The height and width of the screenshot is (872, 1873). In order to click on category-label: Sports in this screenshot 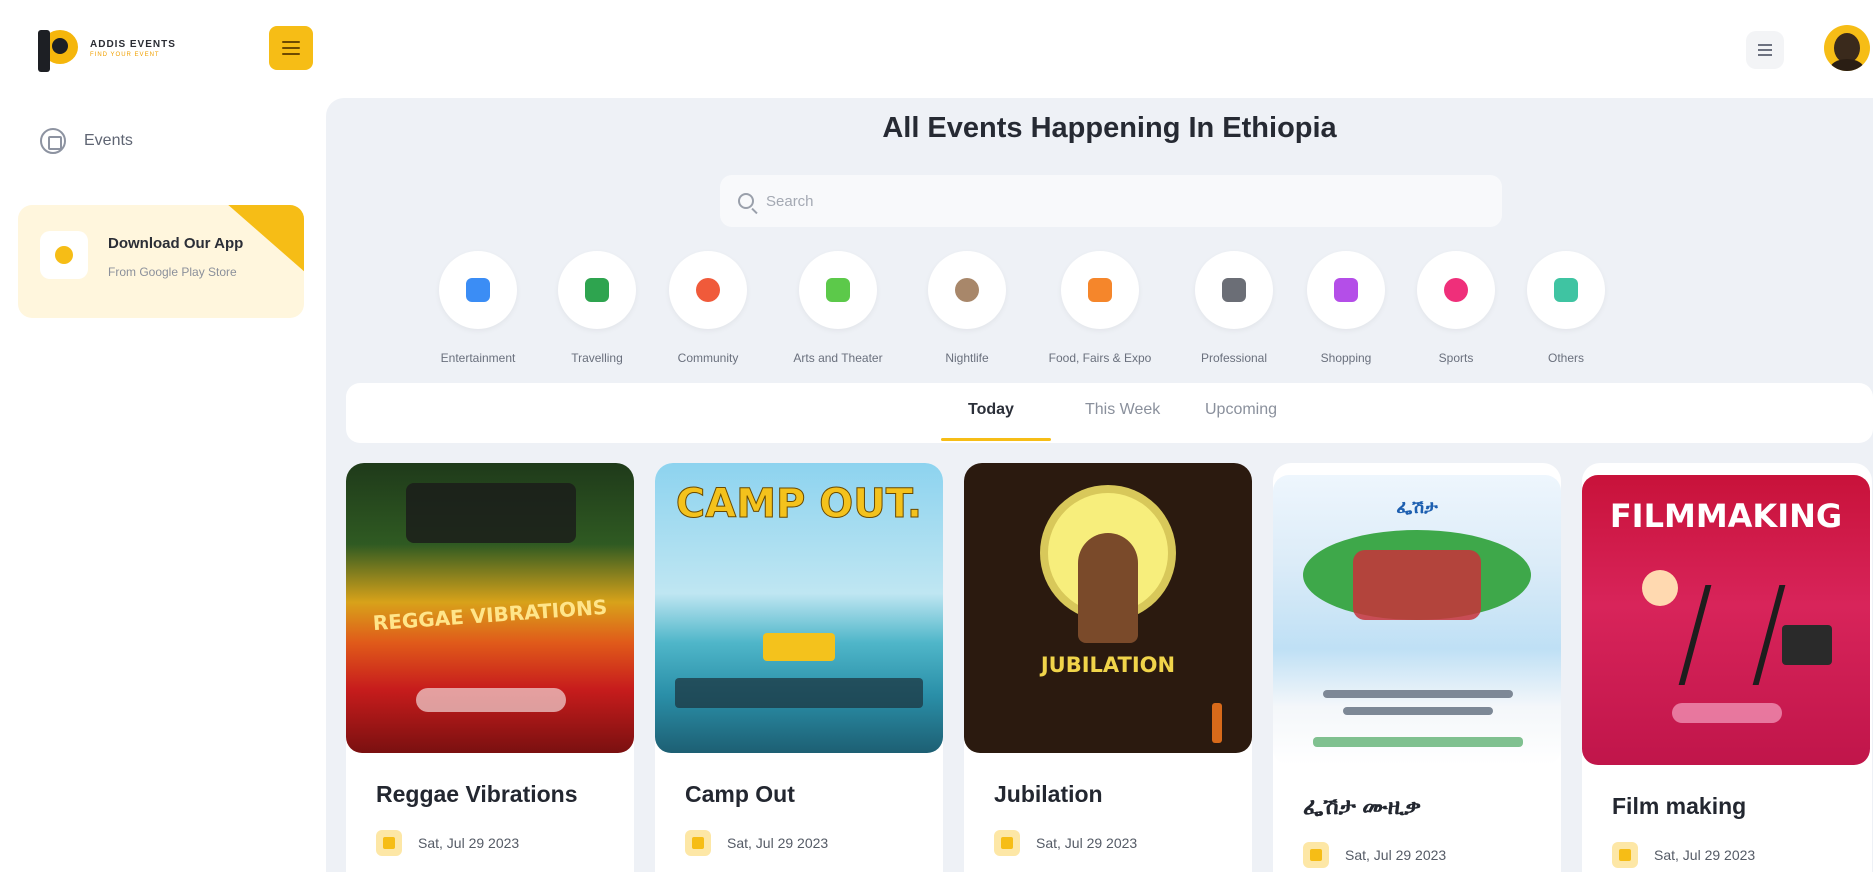, I will do `click(1456, 358)`.